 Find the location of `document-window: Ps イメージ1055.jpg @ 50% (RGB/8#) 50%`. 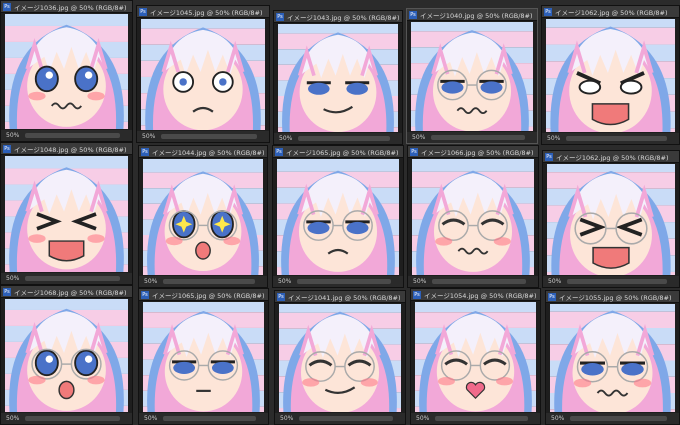

document-window: Ps イメージ1055.jpg @ 50% (RGB/8#) 50% is located at coordinates (612, 357).